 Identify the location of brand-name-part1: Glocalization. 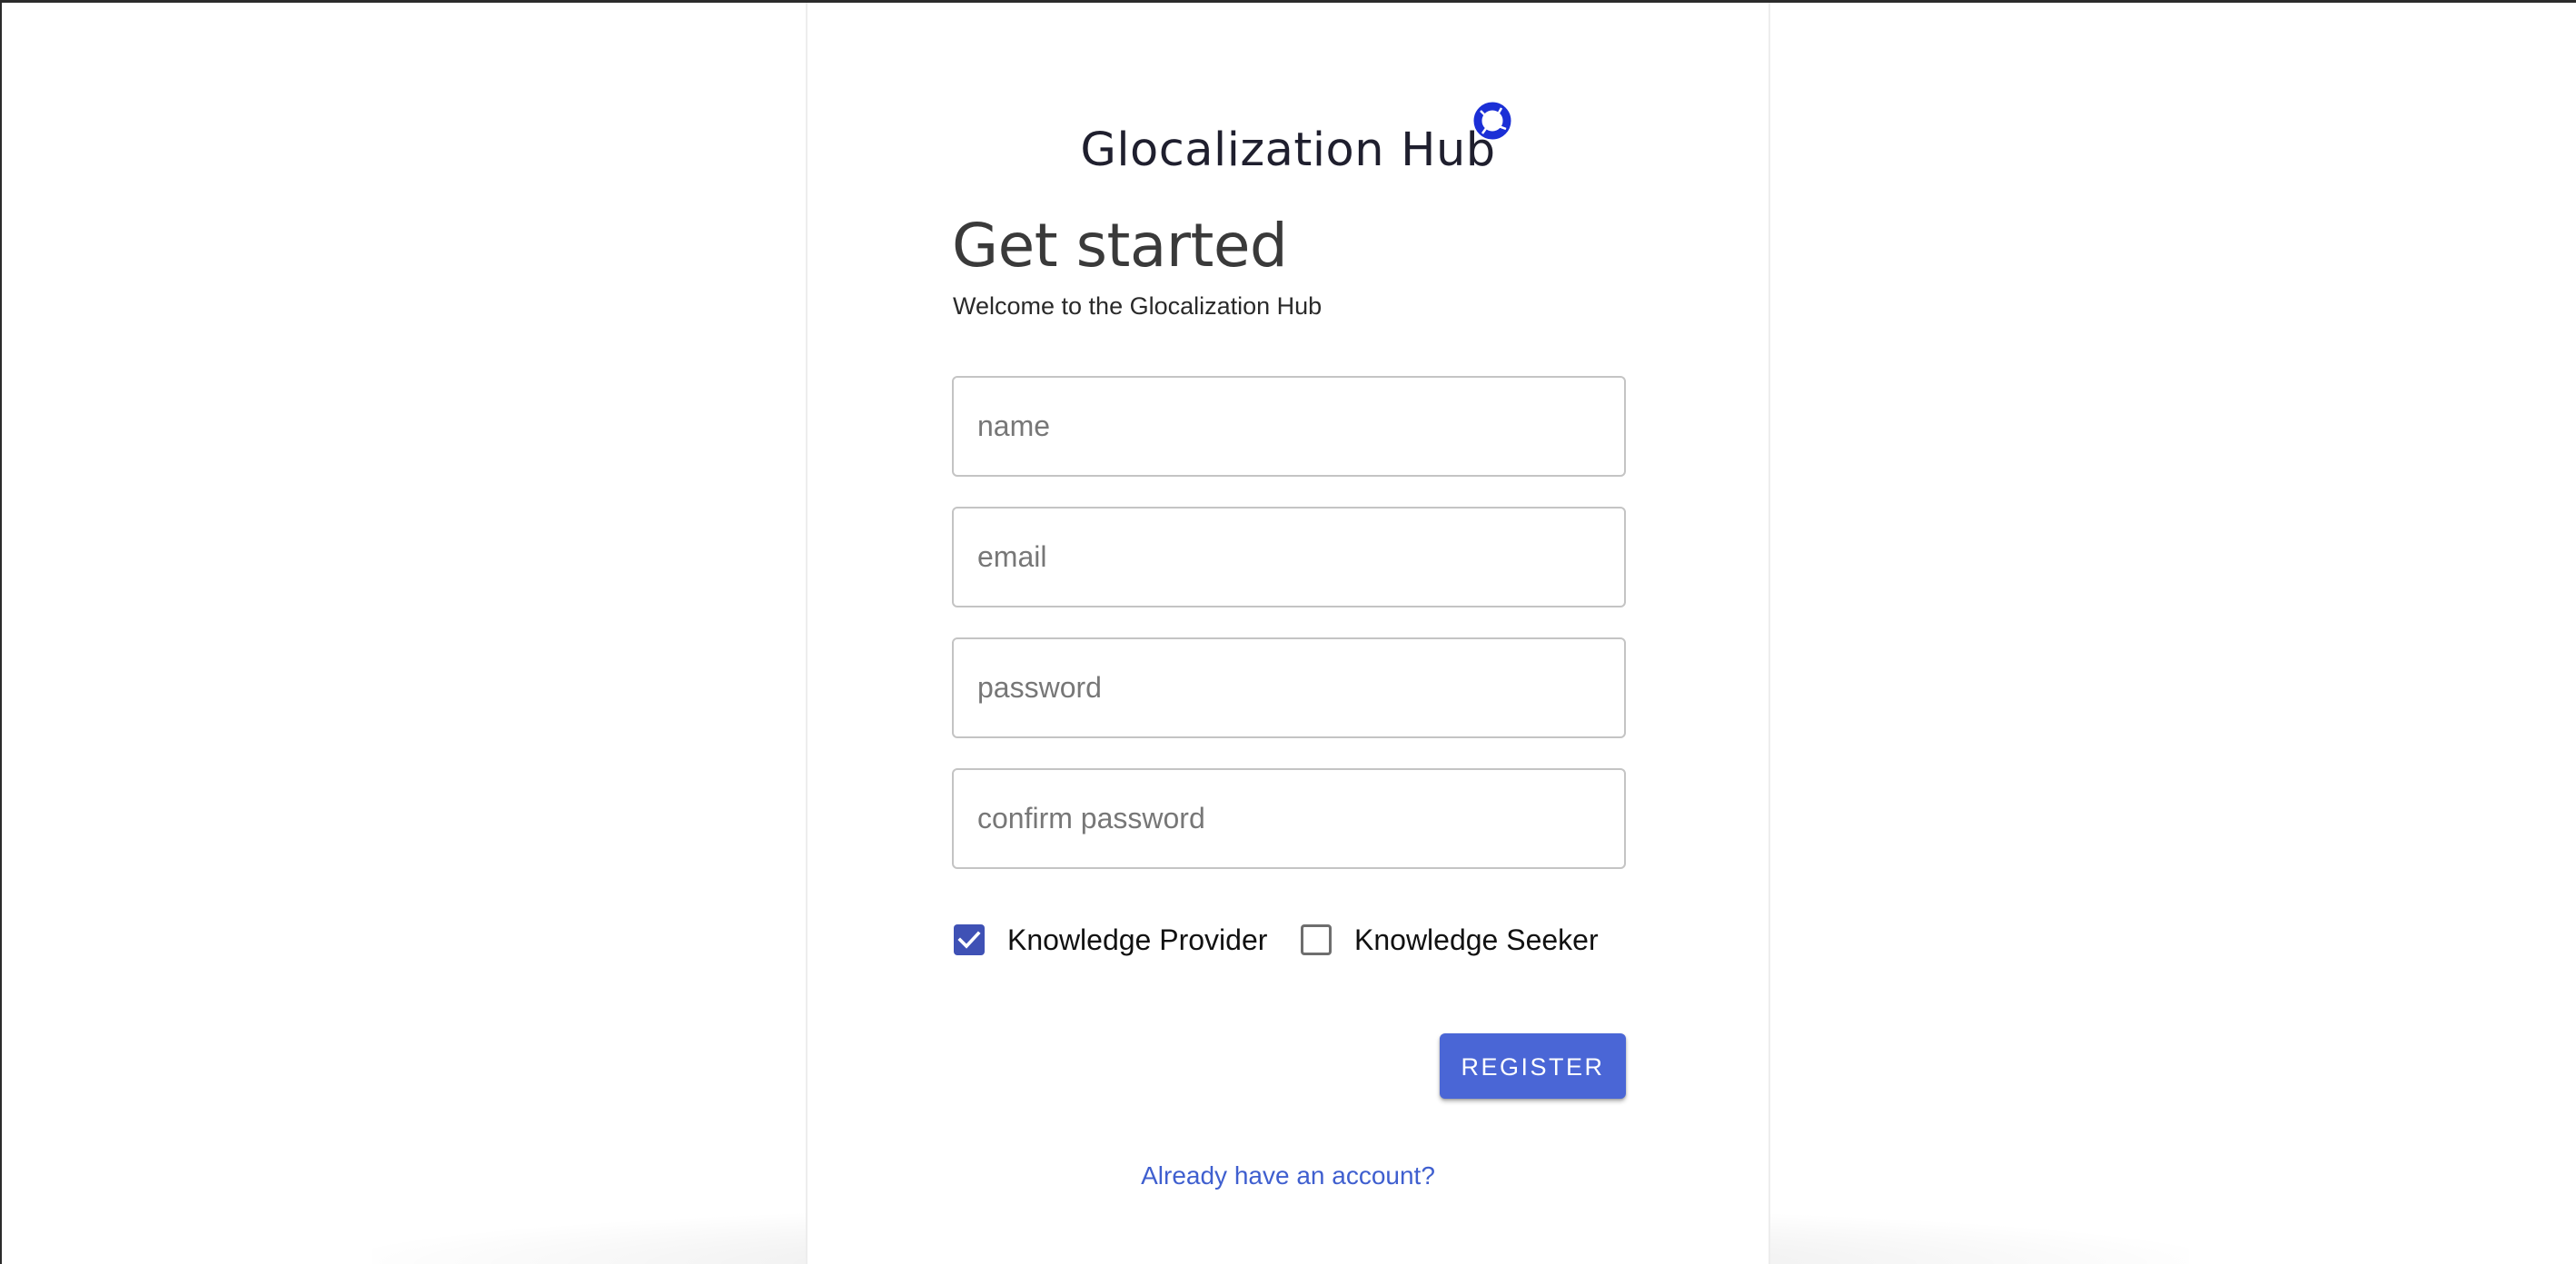
(1232, 150).